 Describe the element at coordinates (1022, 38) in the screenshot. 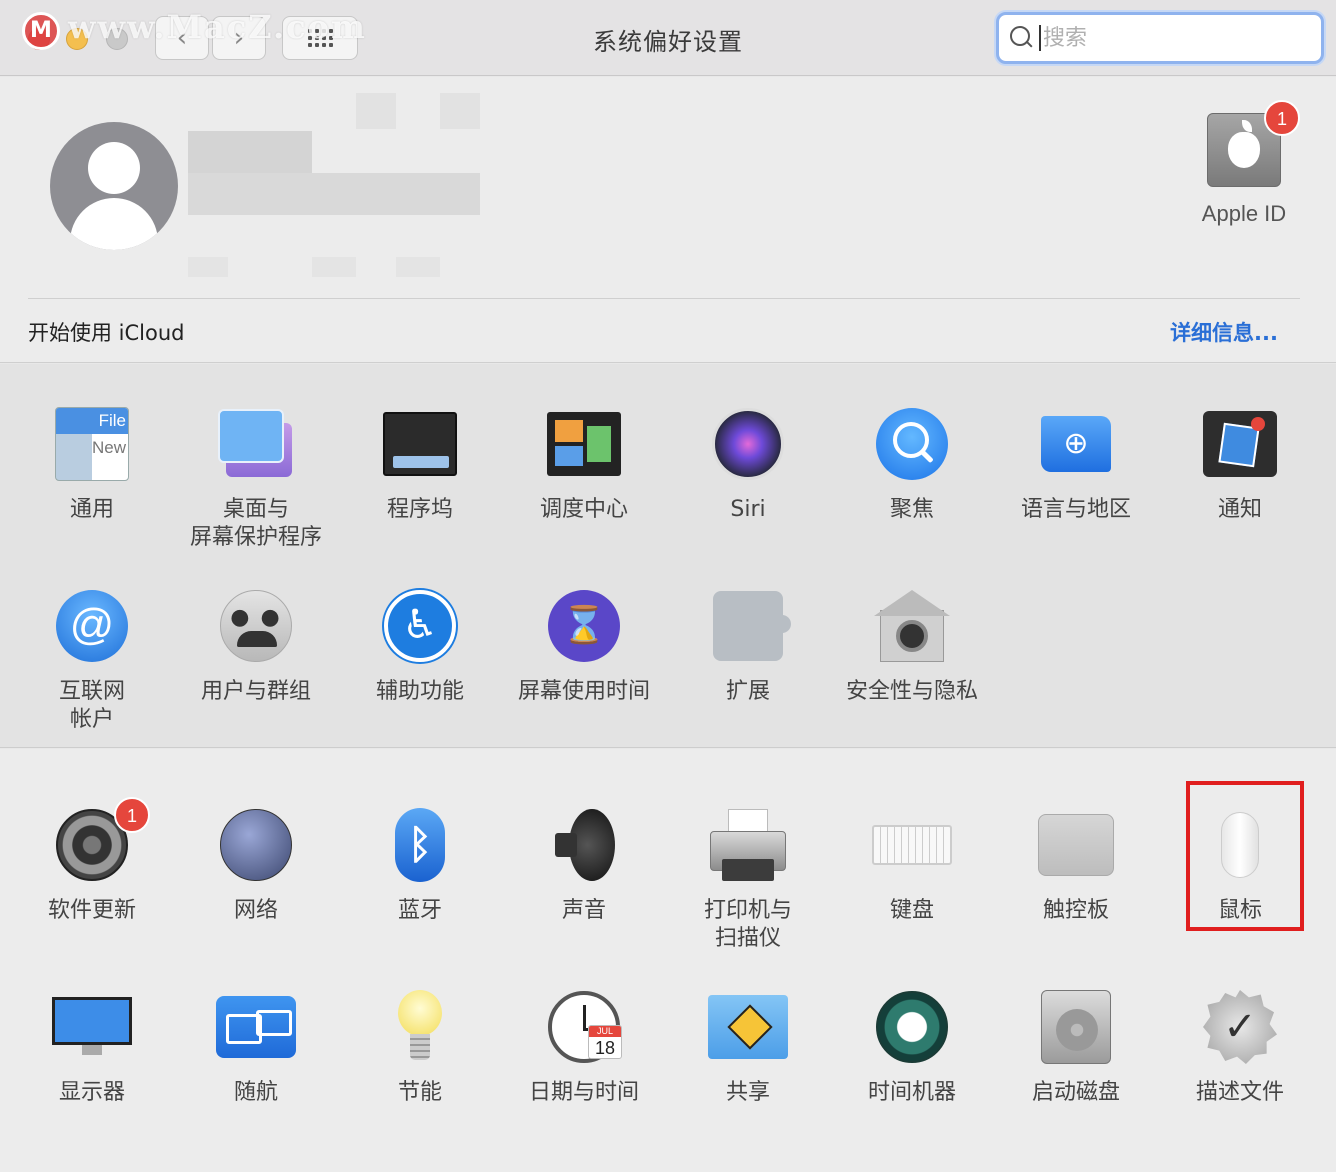

I see `search-icon` at that location.